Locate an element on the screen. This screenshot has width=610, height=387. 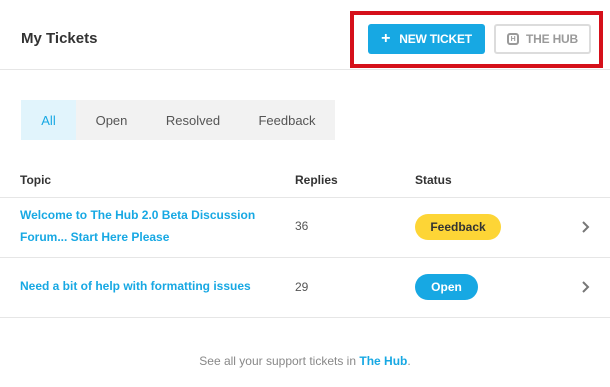
status-badge: Feedback is located at coordinates (458, 227).